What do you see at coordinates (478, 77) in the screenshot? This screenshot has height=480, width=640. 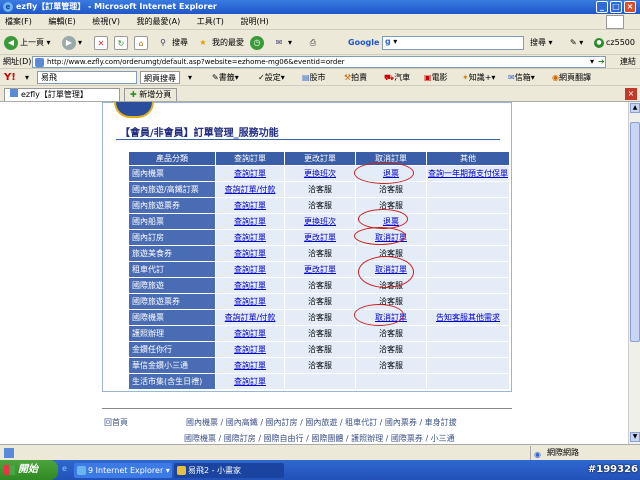 I see `yahoo-knowledge: ✦知識+▾` at bounding box center [478, 77].